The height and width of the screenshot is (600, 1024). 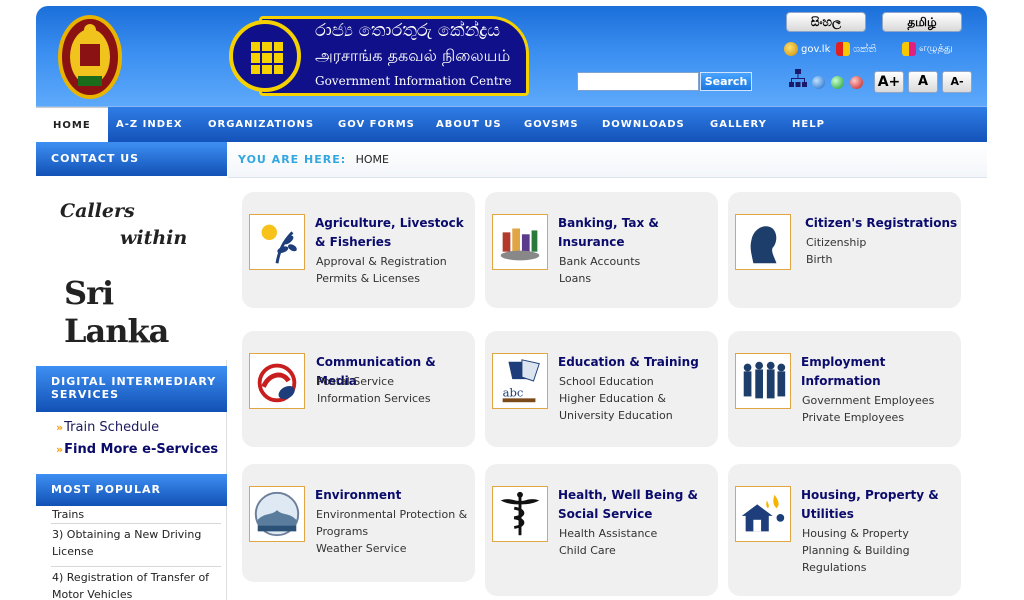 What do you see at coordinates (636, 278) in the screenshot?
I see `card-link: Loans` at bounding box center [636, 278].